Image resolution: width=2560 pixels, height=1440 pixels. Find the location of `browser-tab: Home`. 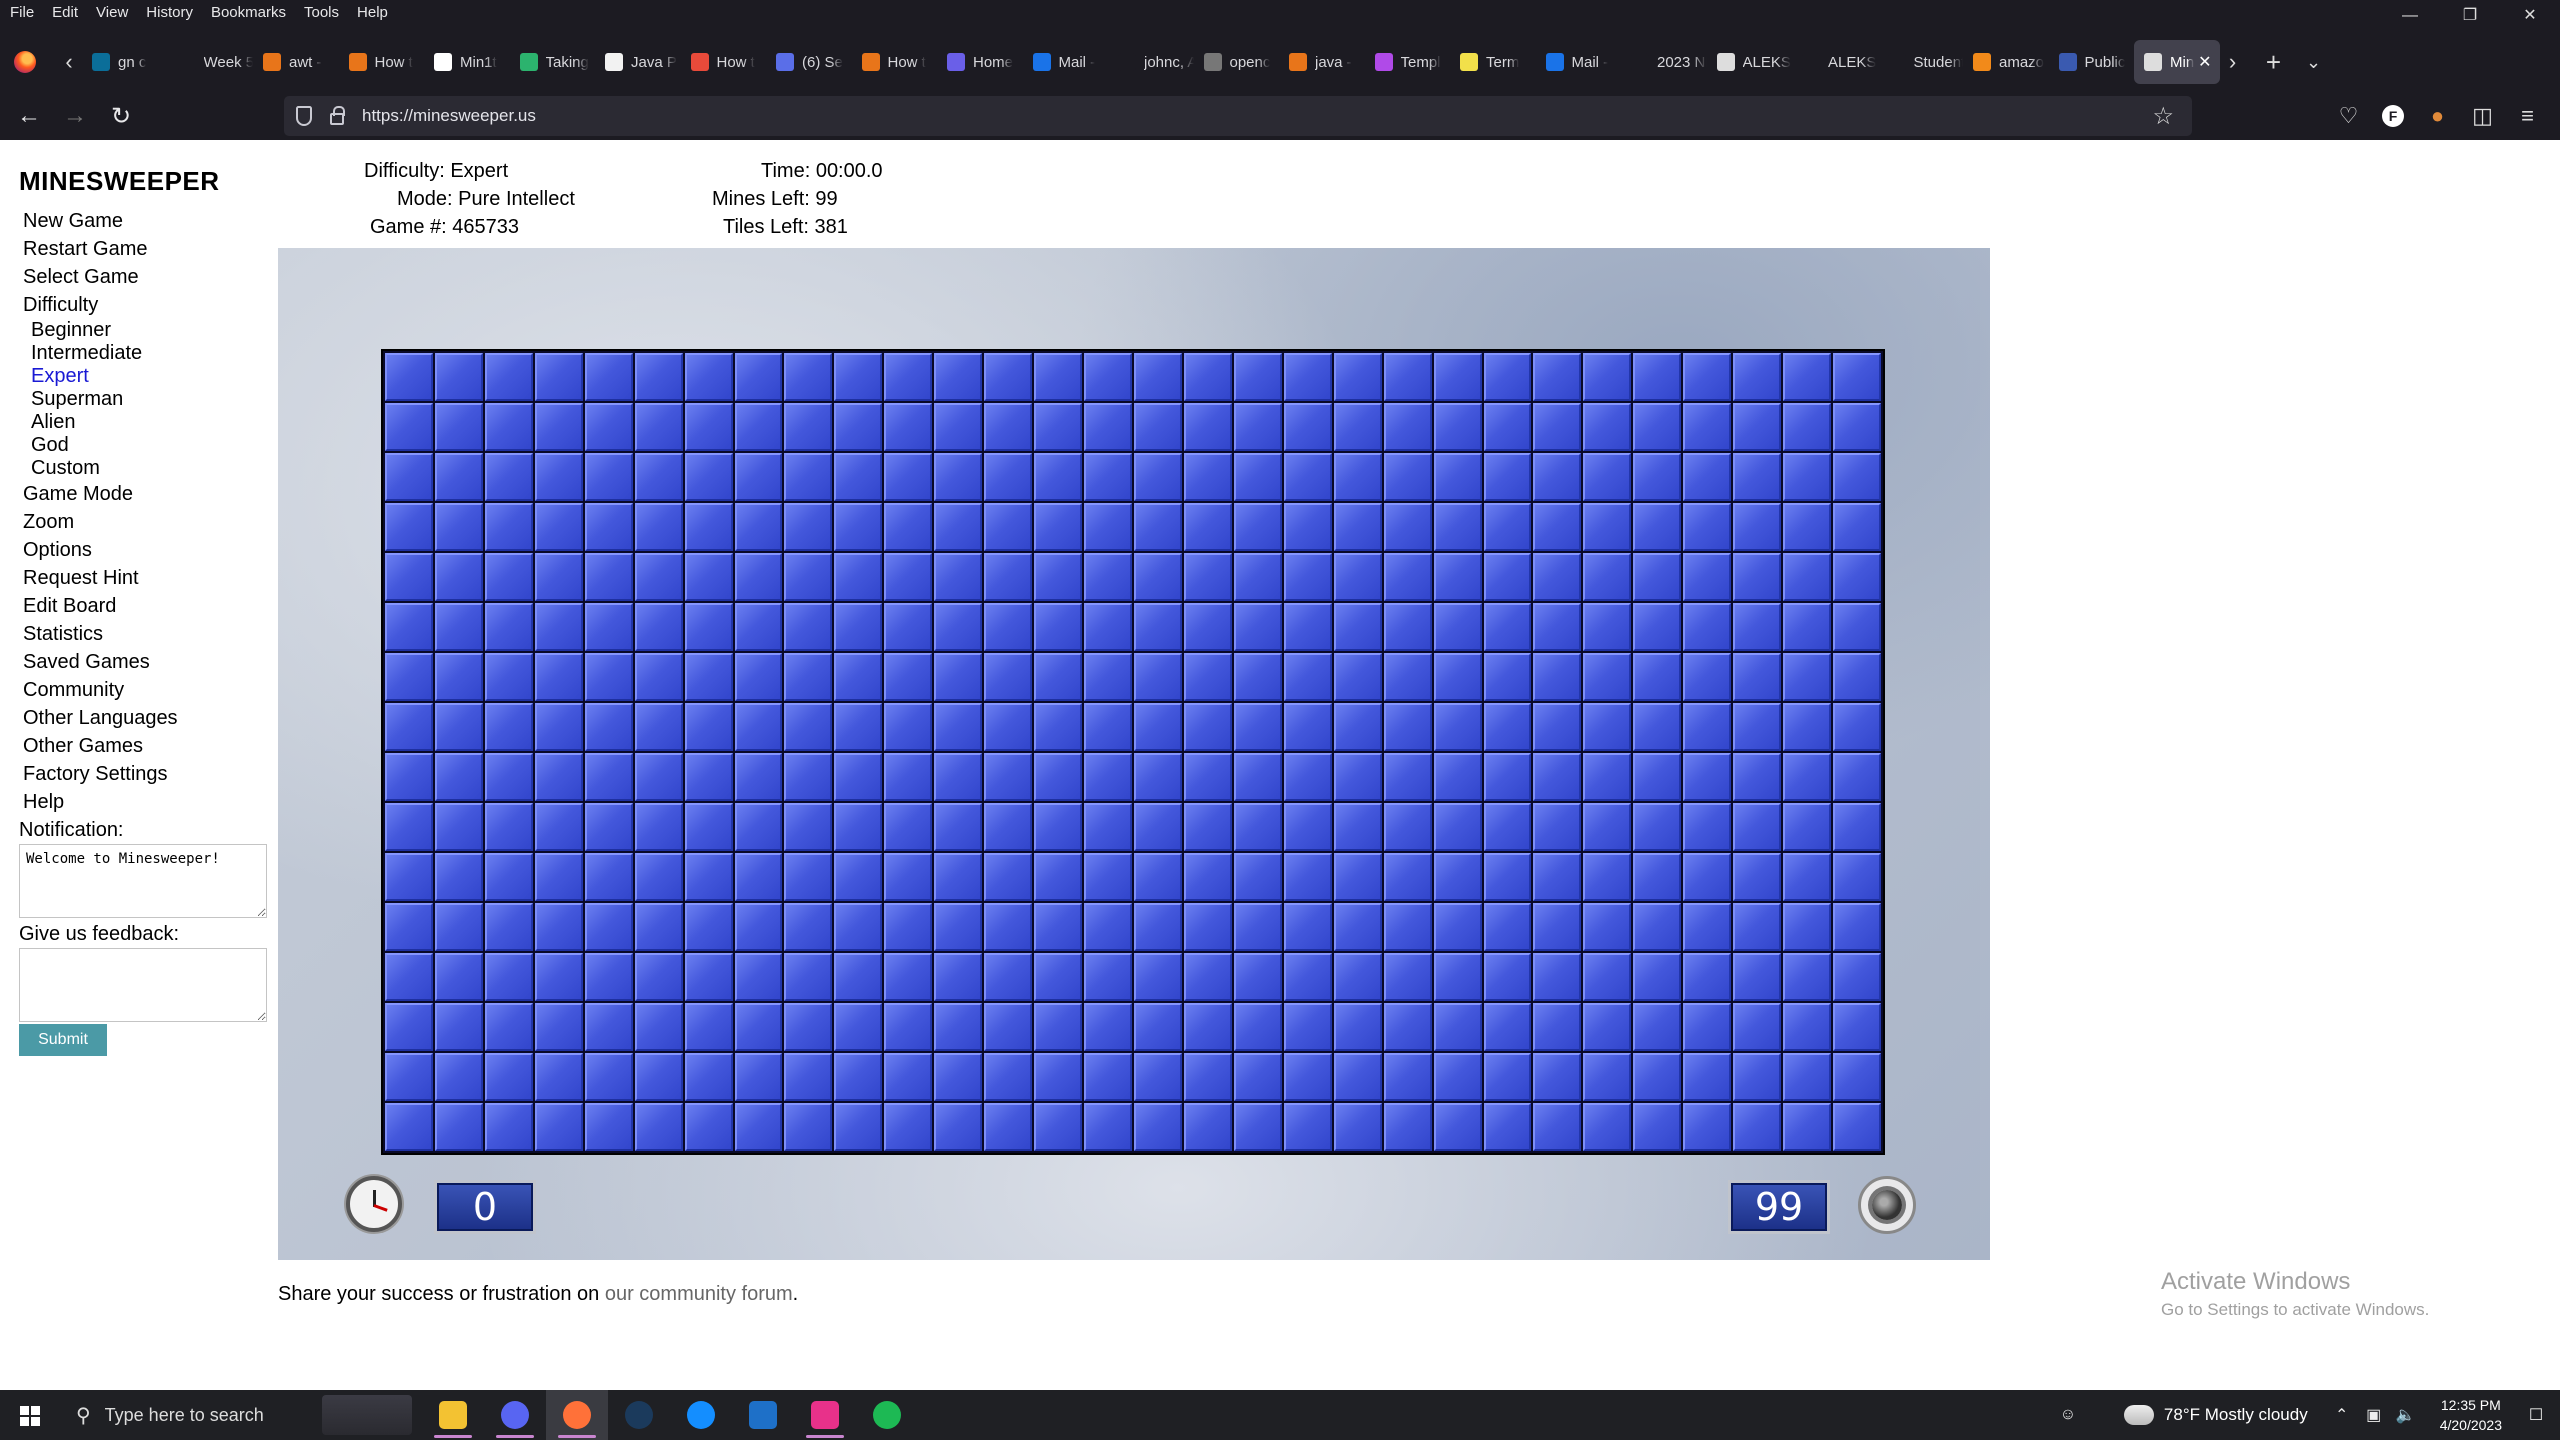

browser-tab: Home is located at coordinates (980, 62).